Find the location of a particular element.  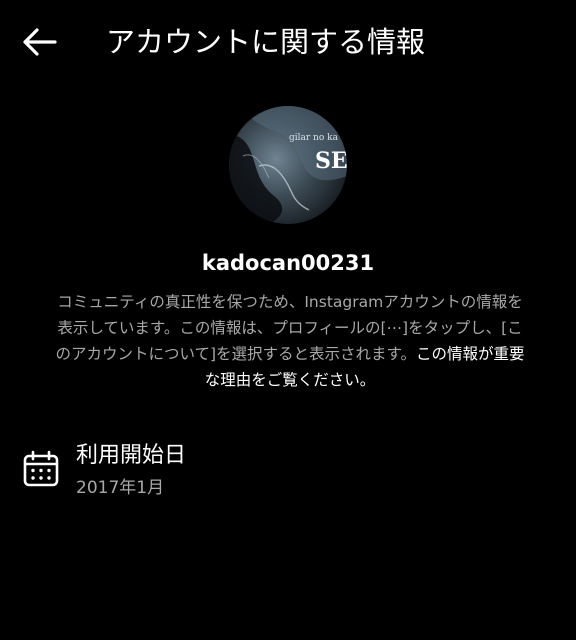

svg-text: SE is located at coordinates (331, 161).